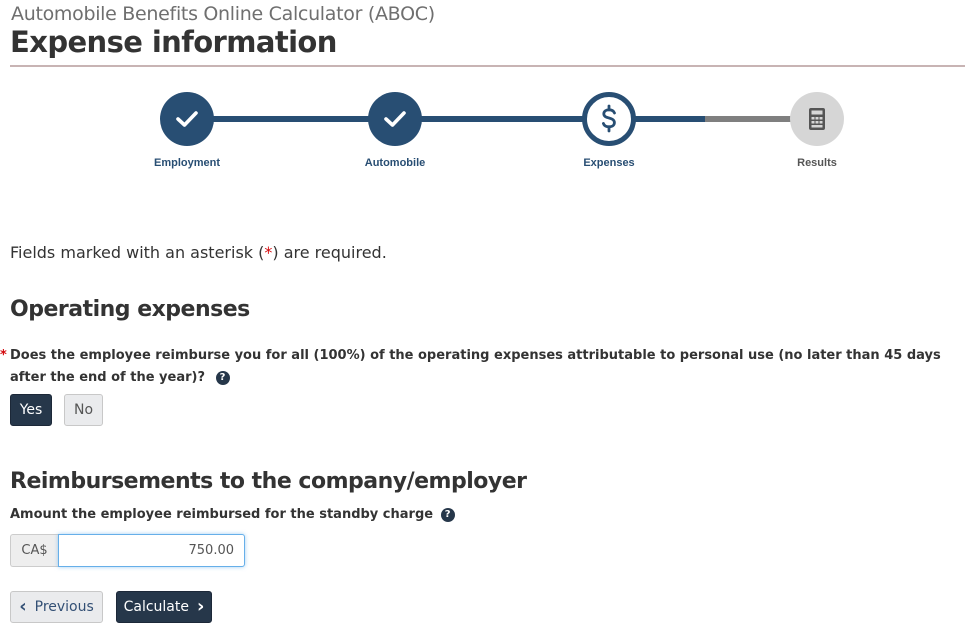 Image resolution: width=975 pixels, height=636 pixels. I want to click on step-expenses, so click(609, 119).